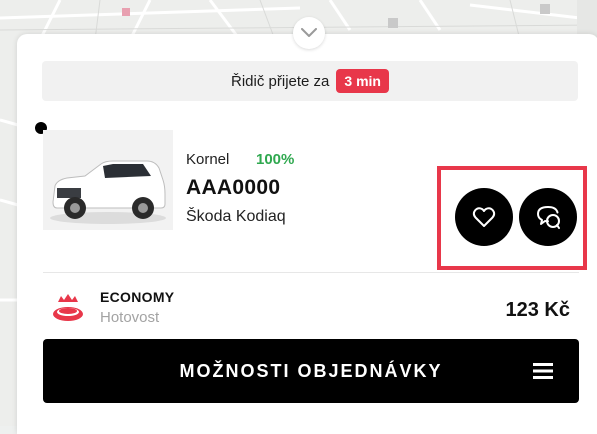  I want to click on divider, so click(311, 272).